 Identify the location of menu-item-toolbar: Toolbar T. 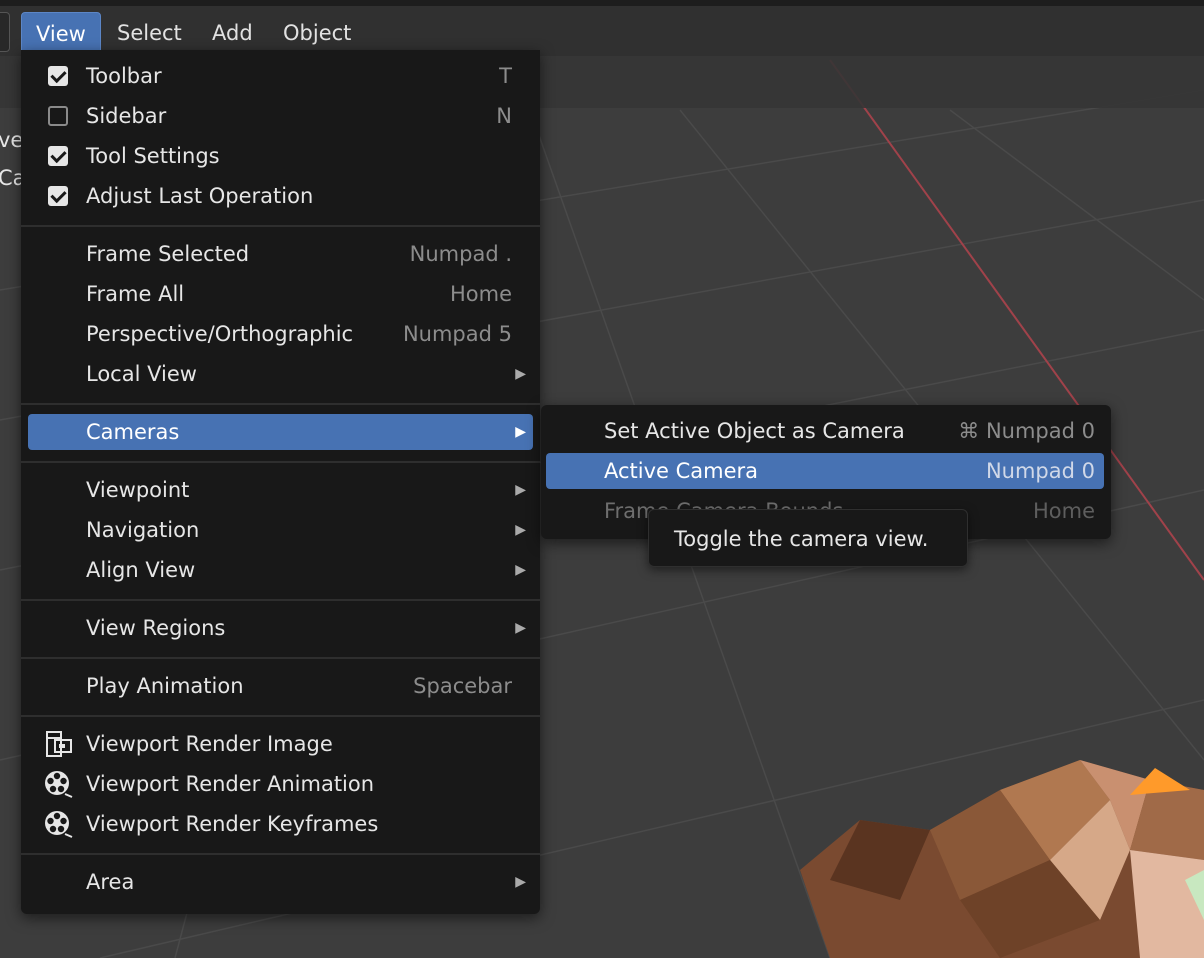
(280, 76).